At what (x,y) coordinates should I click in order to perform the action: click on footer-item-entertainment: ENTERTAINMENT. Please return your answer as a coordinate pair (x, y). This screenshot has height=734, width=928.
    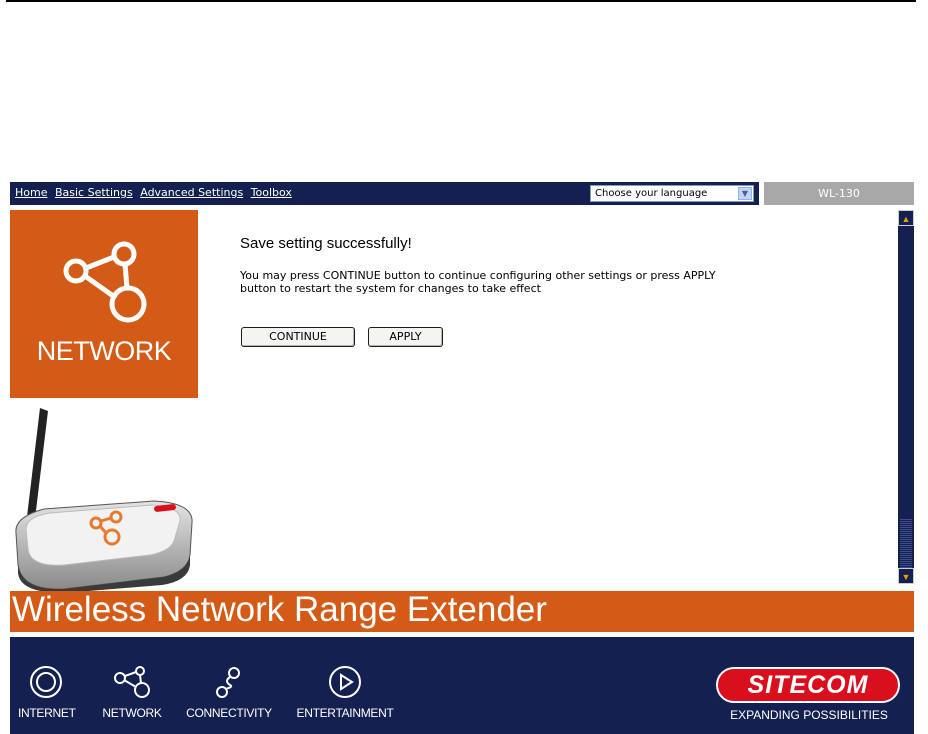
    Looking at the image, I should click on (345, 692).